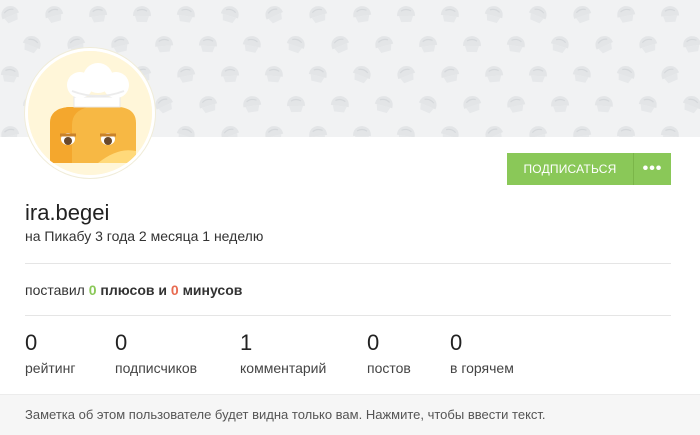  What do you see at coordinates (174, 290) in the screenshot?
I see `minus-count: 0` at bounding box center [174, 290].